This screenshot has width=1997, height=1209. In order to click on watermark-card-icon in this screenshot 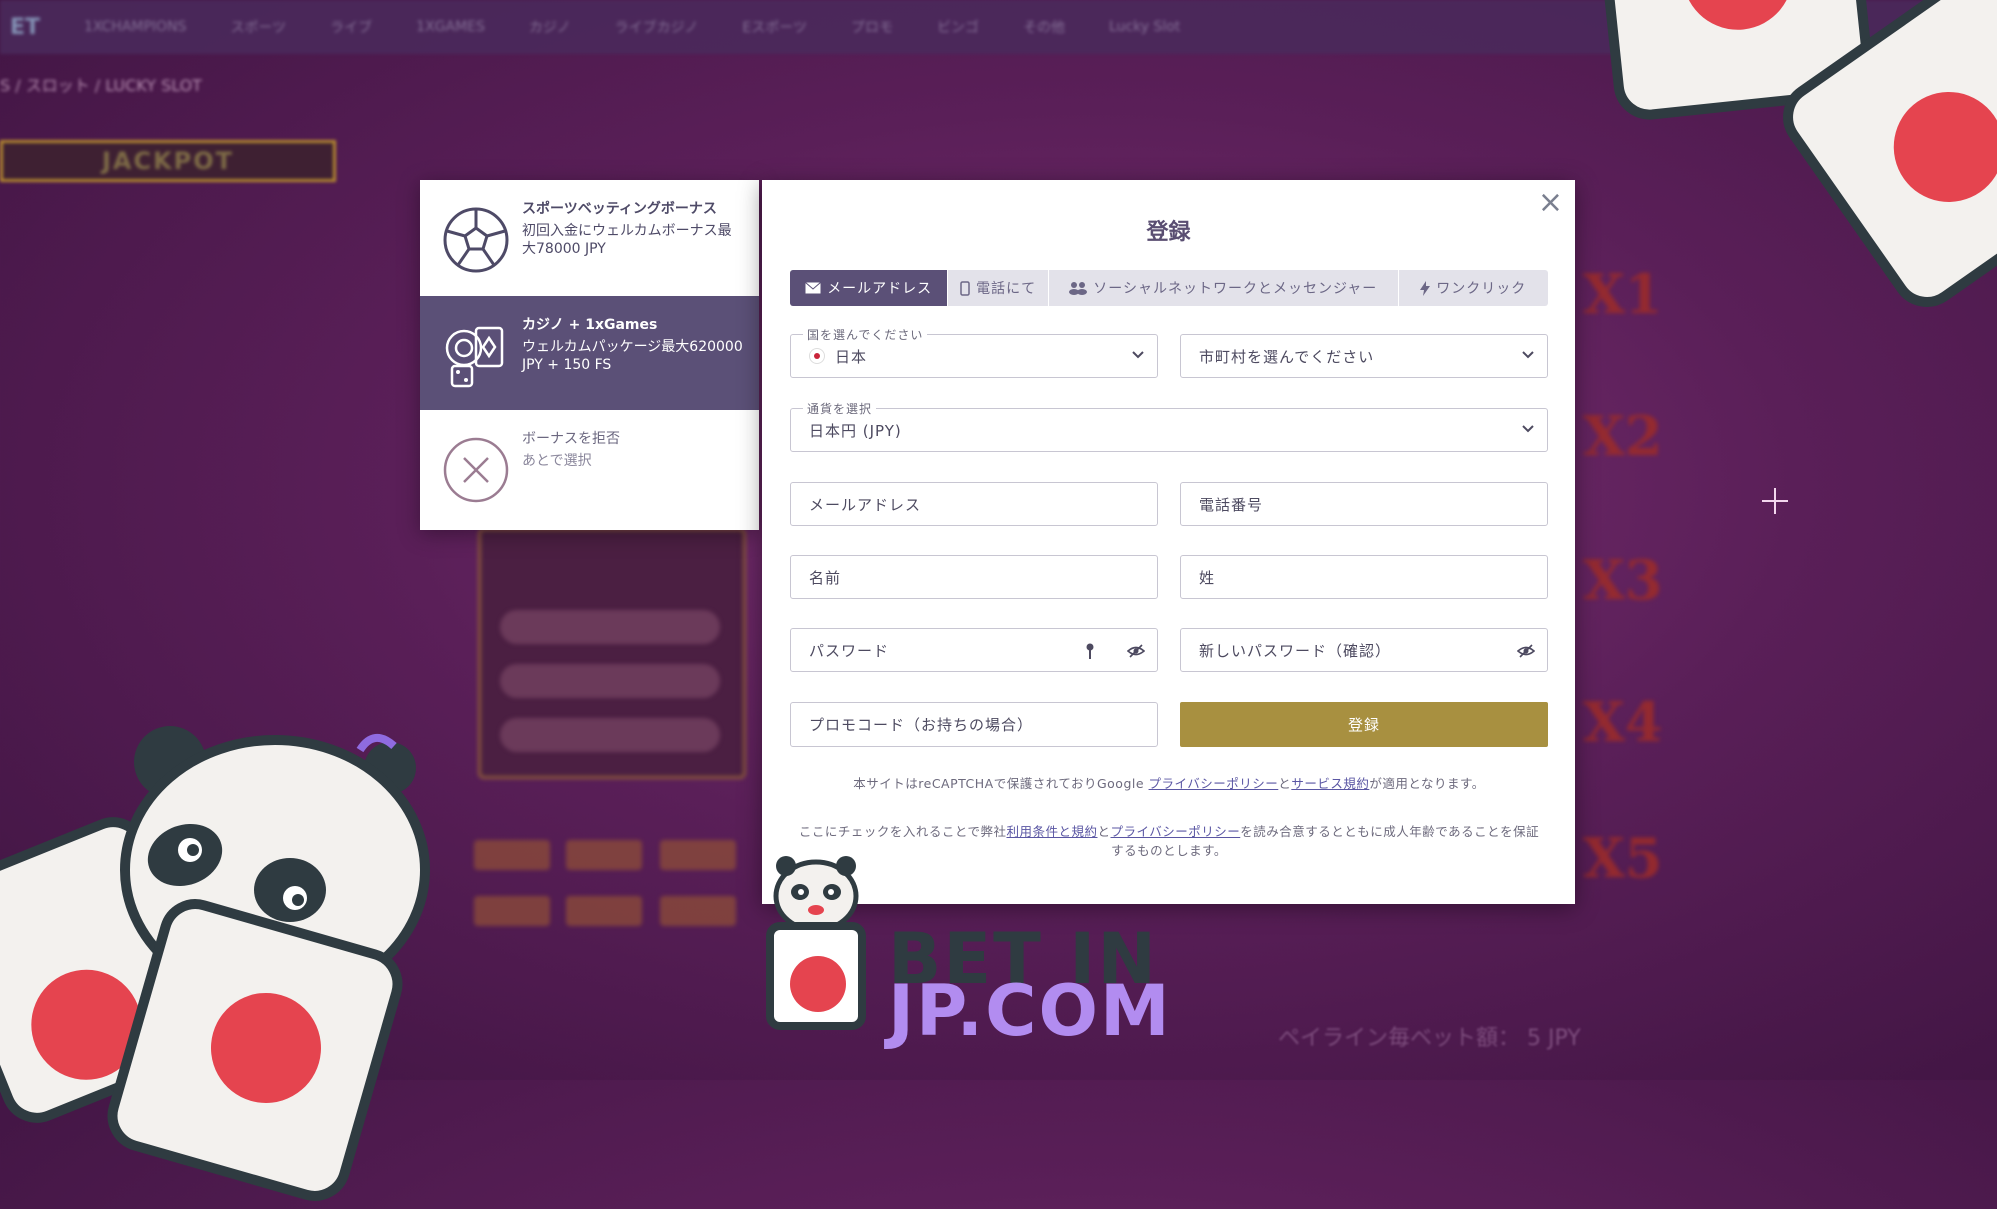, I will do `click(816, 976)`.